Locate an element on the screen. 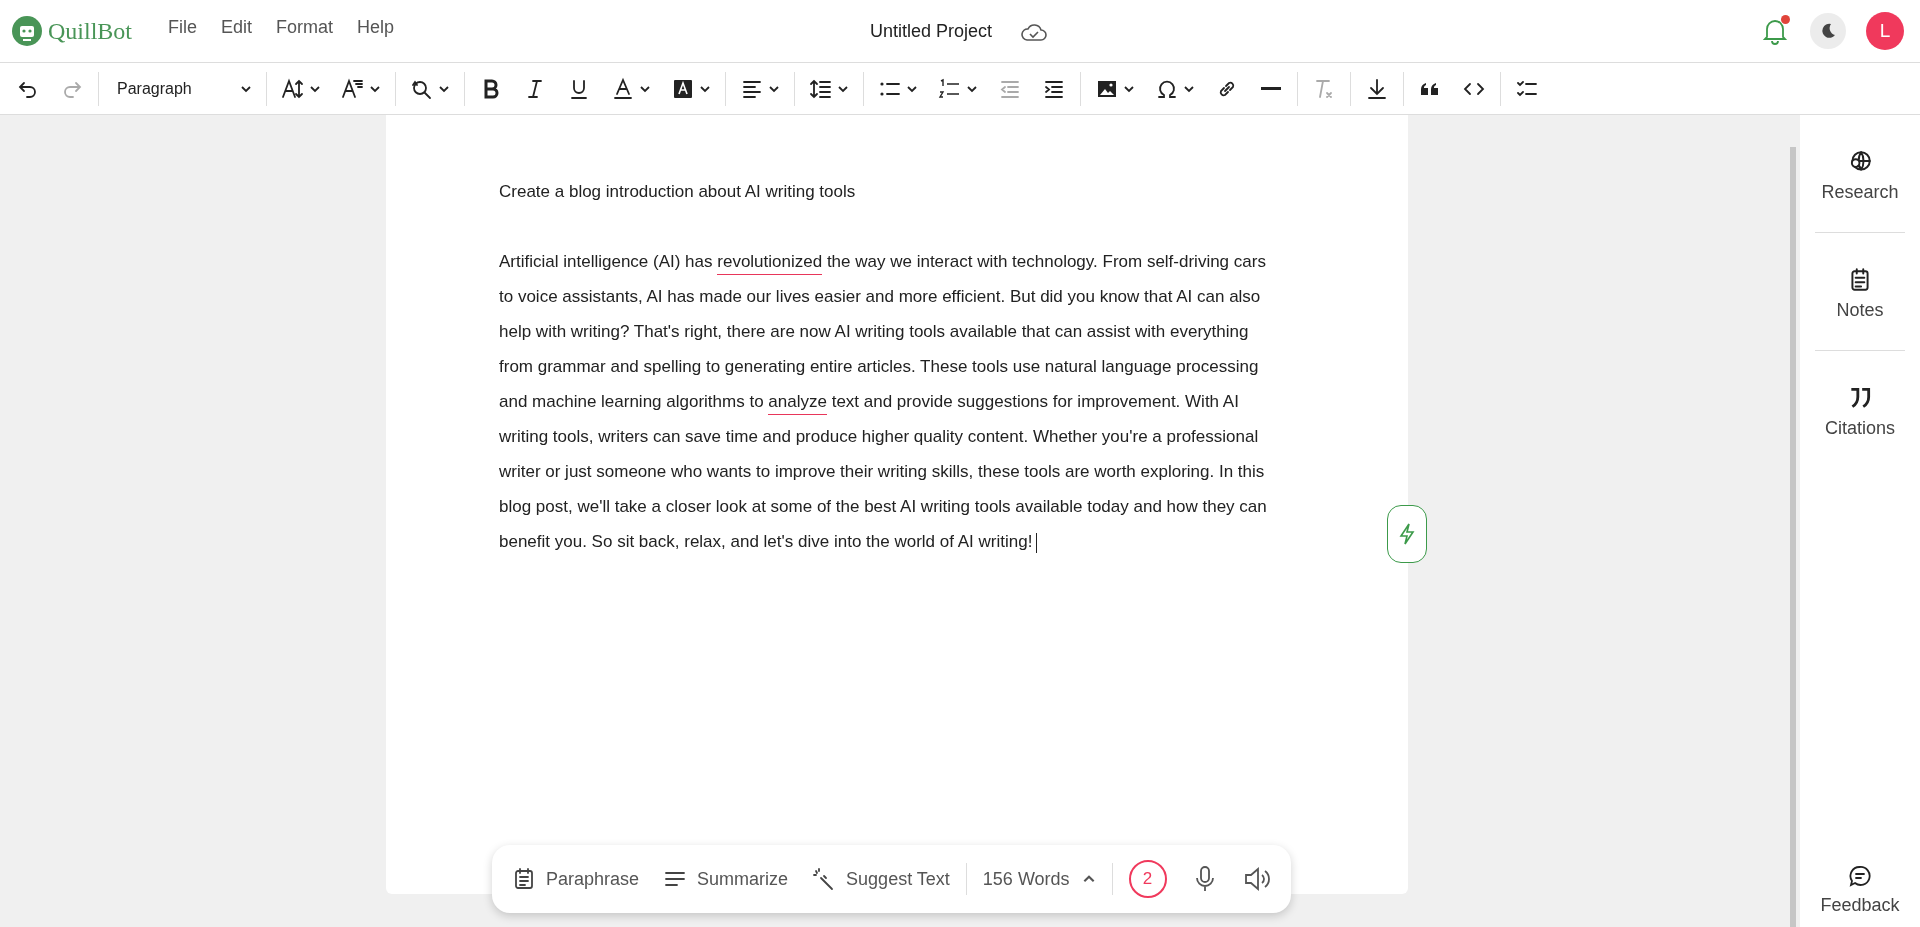  suggest-button: Suggest Text is located at coordinates (881, 879).